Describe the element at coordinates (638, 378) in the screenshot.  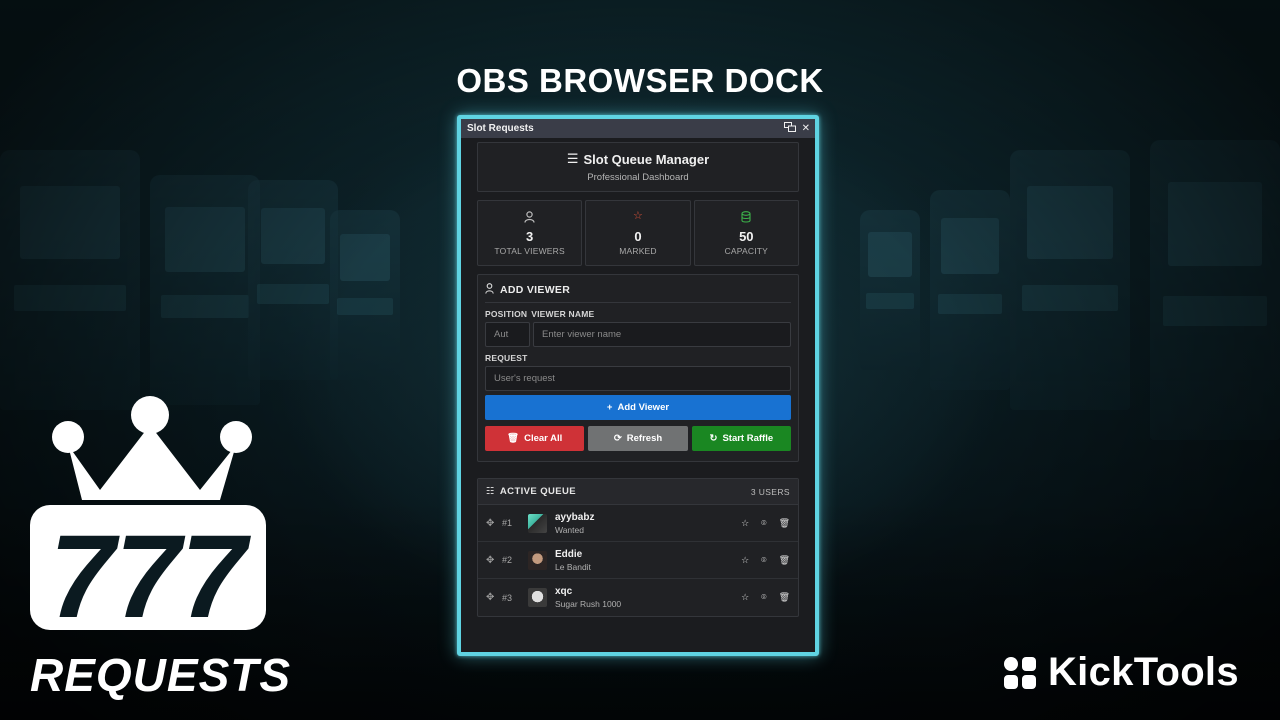
I see `request-input` at that location.